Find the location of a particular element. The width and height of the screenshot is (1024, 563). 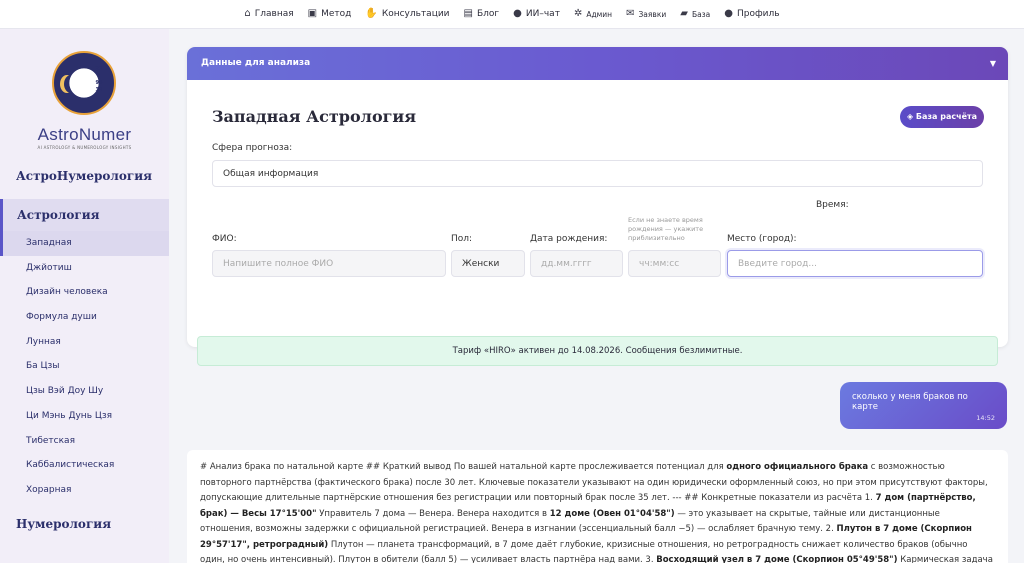

user-message-bubble: сколько у меня браков по карте 14:52 is located at coordinates (923, 405).